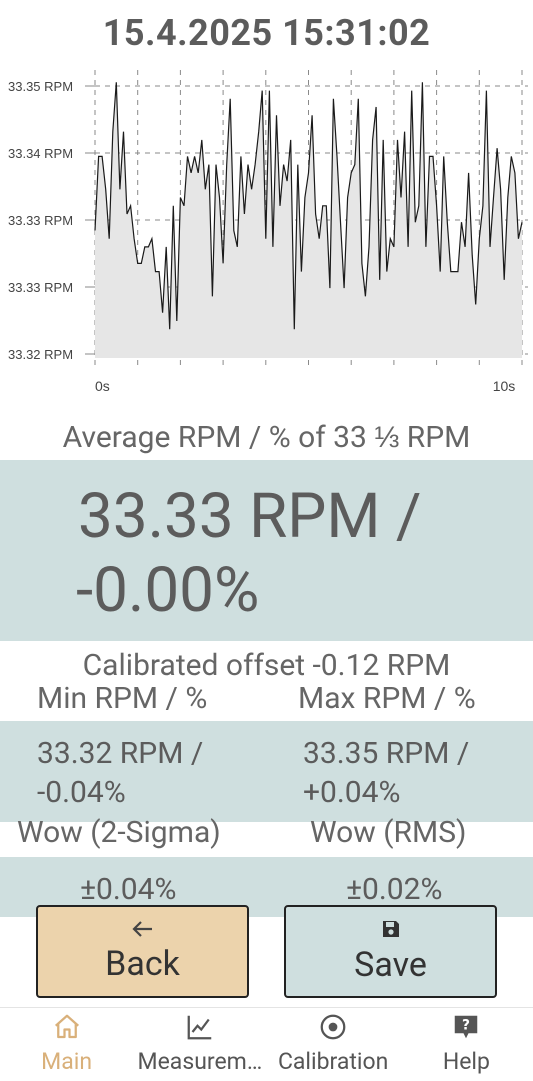 This screenshot has height=1081, width=533. Describe the element at coordinates (40, 153) in the screenshot. I see `y-tick-label: 33.34 RPM` at that location.